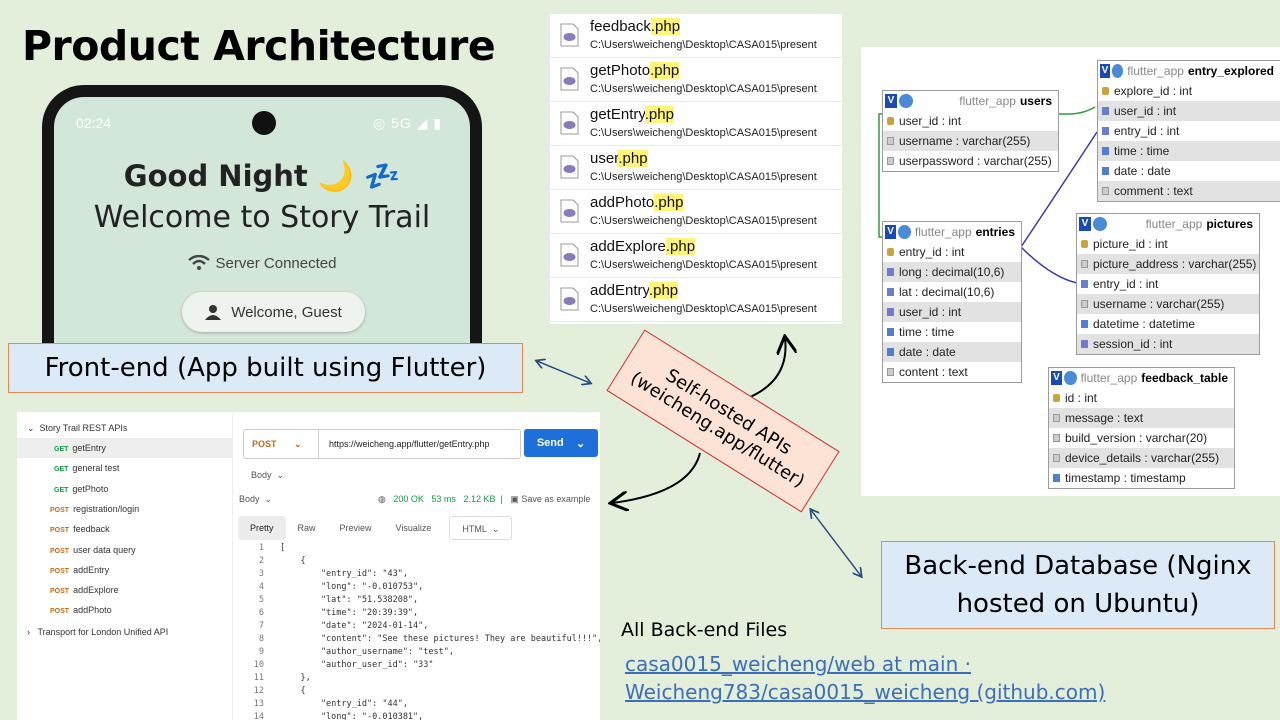 The height and width of the screenshot is (720, 1280). What do you see at coordinates (836, 543) in the screenshot?
I see `arrow-backend-back` at bounding box center [836, 543].